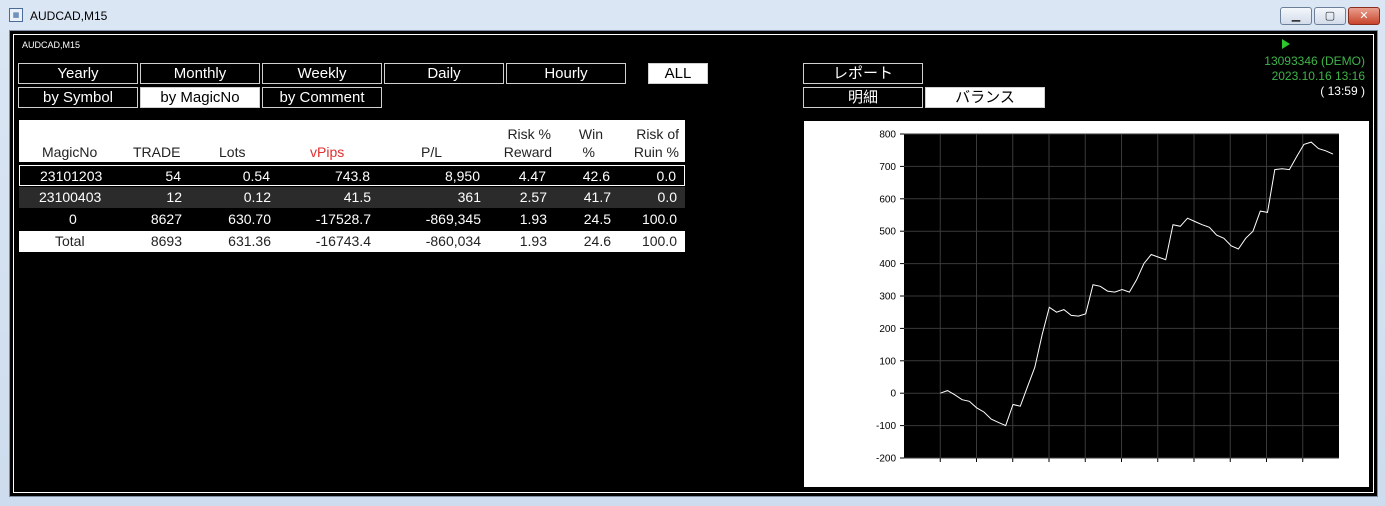 Image resolution: width=1385 pixels, height=506 pixels. I want to click on tab-all: ALL, so click(678, 73).